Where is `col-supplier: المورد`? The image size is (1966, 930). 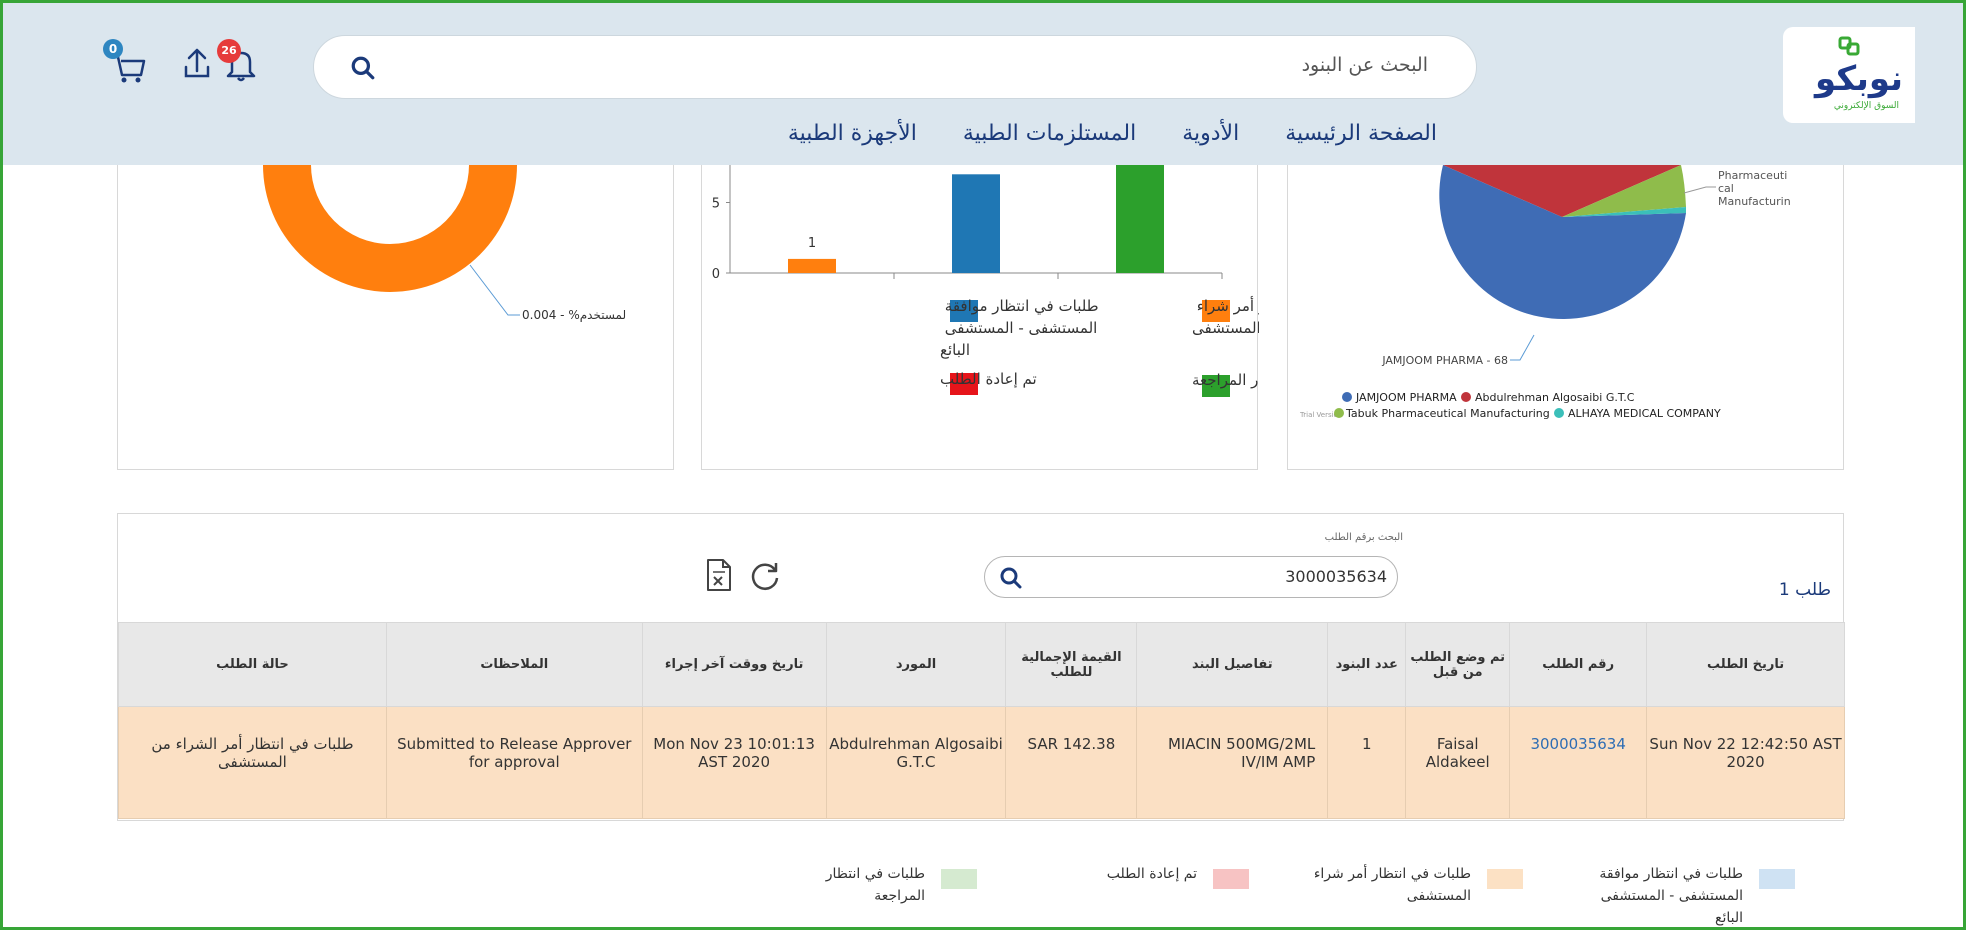
col-supplier: المورد is located at coordinates (916, 664).